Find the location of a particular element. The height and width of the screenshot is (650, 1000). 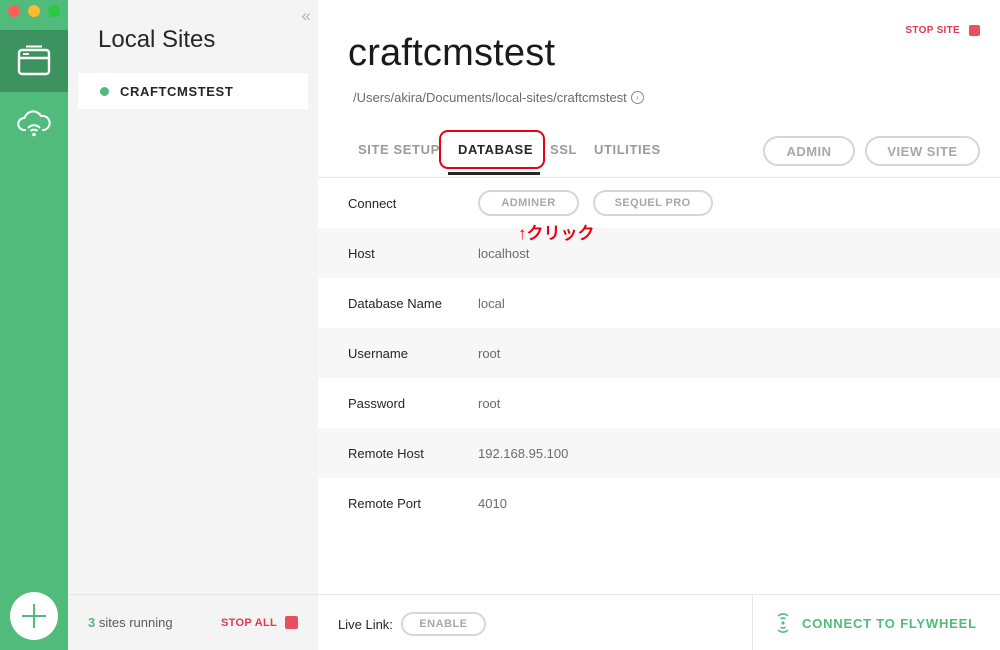

reveal-in-finder-icon: › is located at coordinates (637, 97).